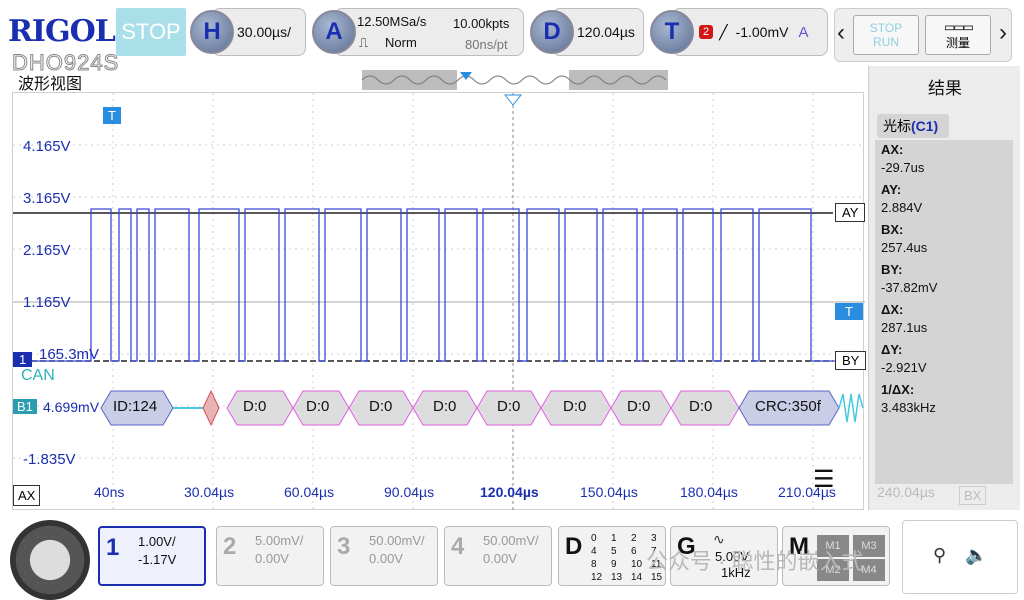  Describe the element at coordinates (575, 406) in the screenshot. I see `decode-frame-d5: D:0` at that location.